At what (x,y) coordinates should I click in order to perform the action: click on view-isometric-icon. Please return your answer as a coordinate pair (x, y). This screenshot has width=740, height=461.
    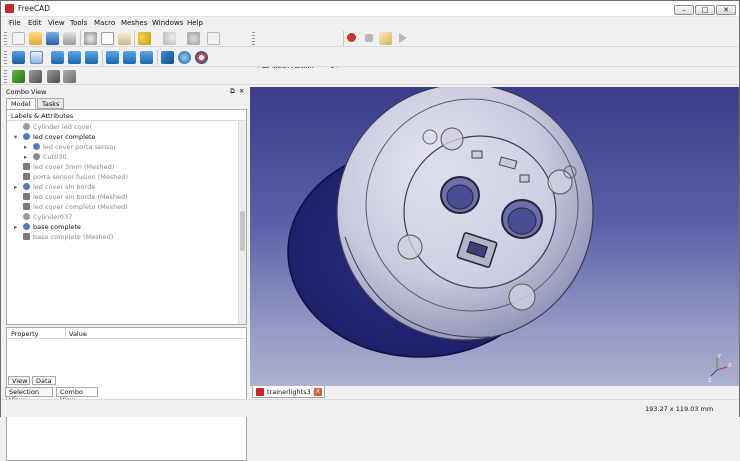
    Looking at the image, I should click on (36, 57).